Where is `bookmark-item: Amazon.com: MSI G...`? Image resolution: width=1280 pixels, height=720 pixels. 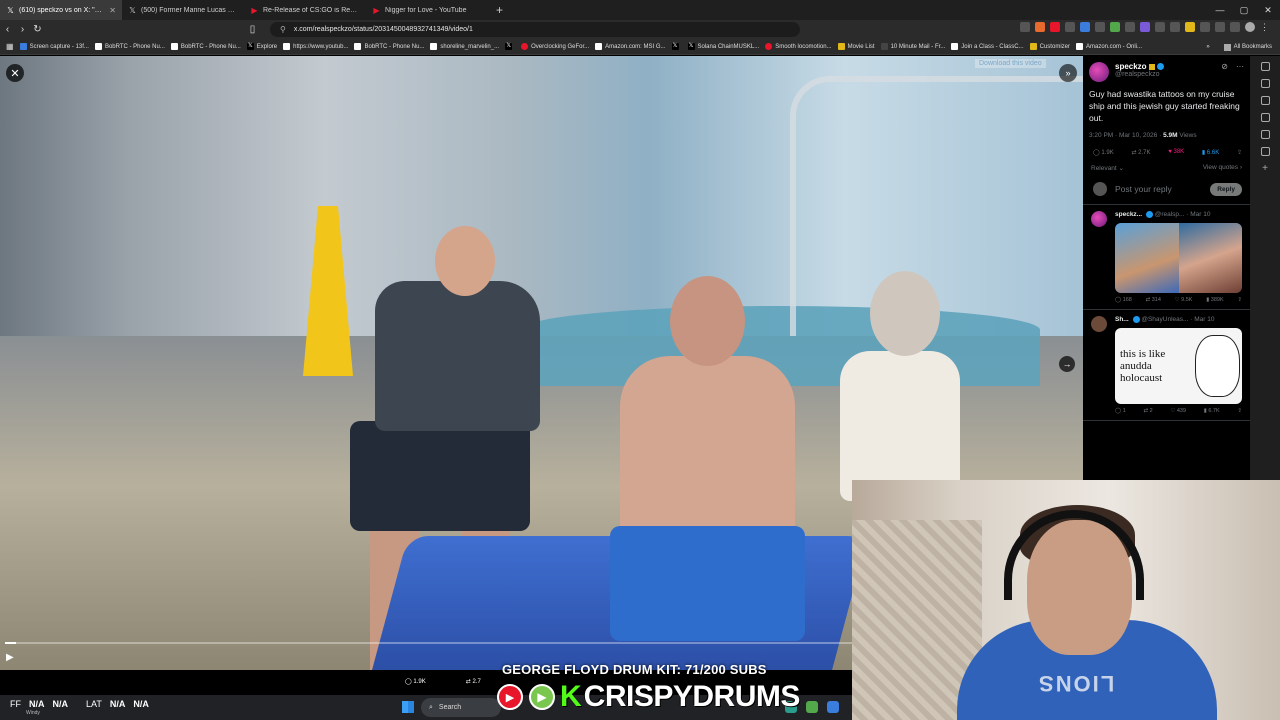 bookmark-item: Amazon.com: MSI G... is located at coordinates (630, 46).